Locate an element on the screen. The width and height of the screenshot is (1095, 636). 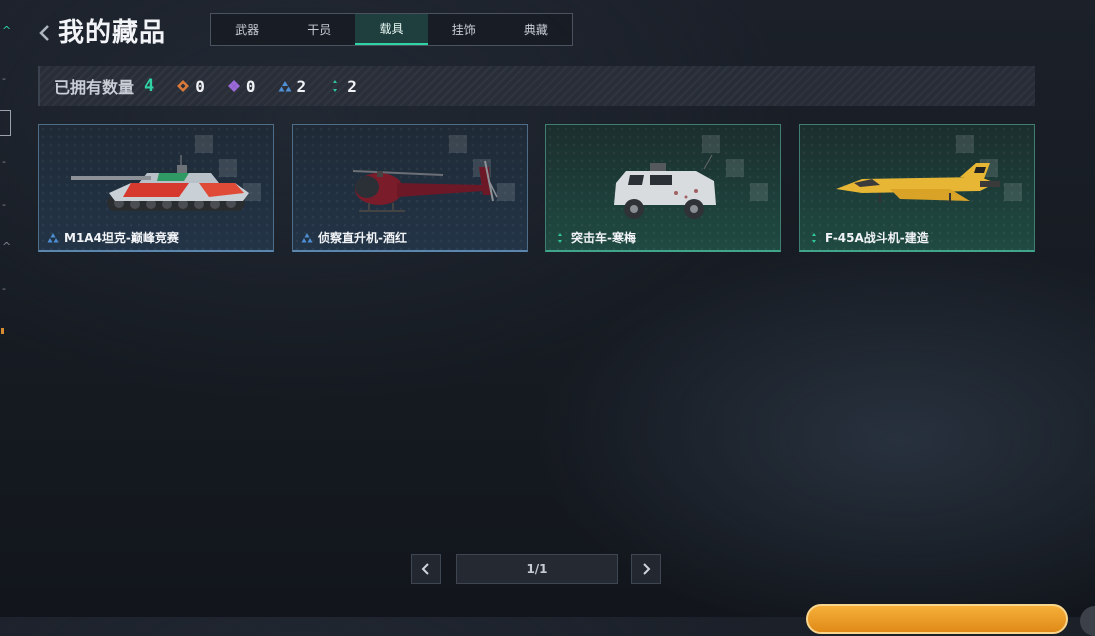
rarity-count-purple: 0 is located at coordinates (241, 86).